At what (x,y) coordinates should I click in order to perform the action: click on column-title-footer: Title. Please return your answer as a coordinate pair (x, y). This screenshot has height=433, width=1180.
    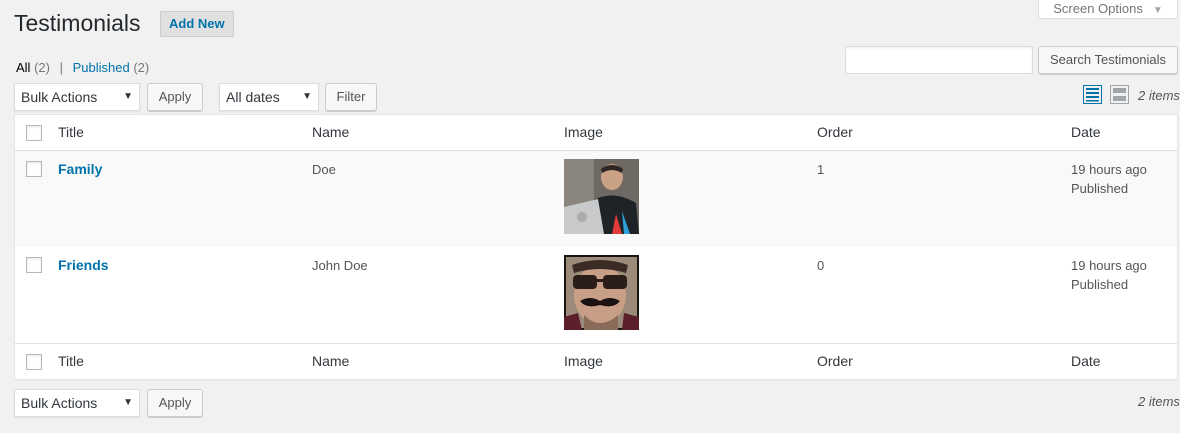
    Looking at the image, I should click on (71, 361).